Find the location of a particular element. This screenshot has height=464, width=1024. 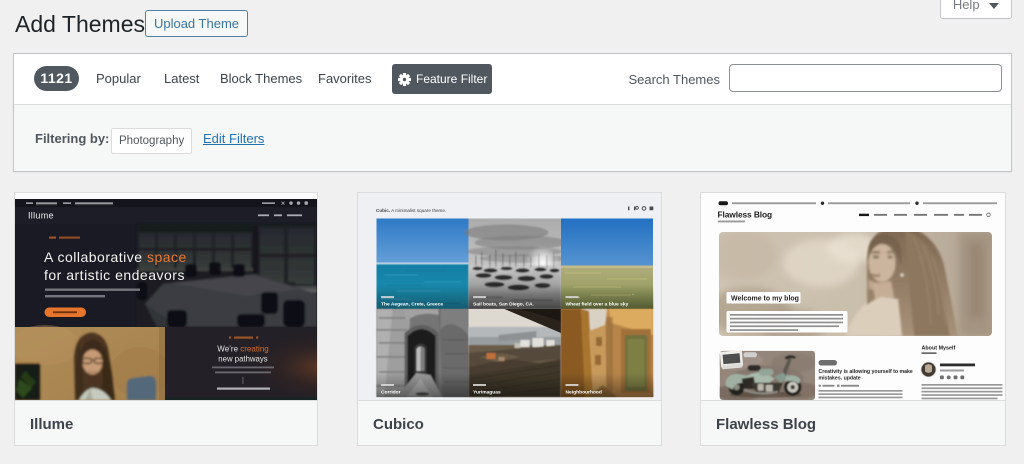

svg-text: Yurimaguas is located at coordinates (487, 392).